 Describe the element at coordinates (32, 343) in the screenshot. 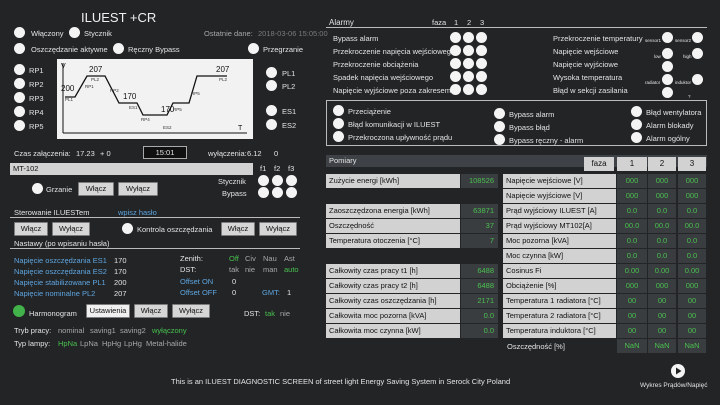

I see `lamp-label: Typ lampy:` at that location.